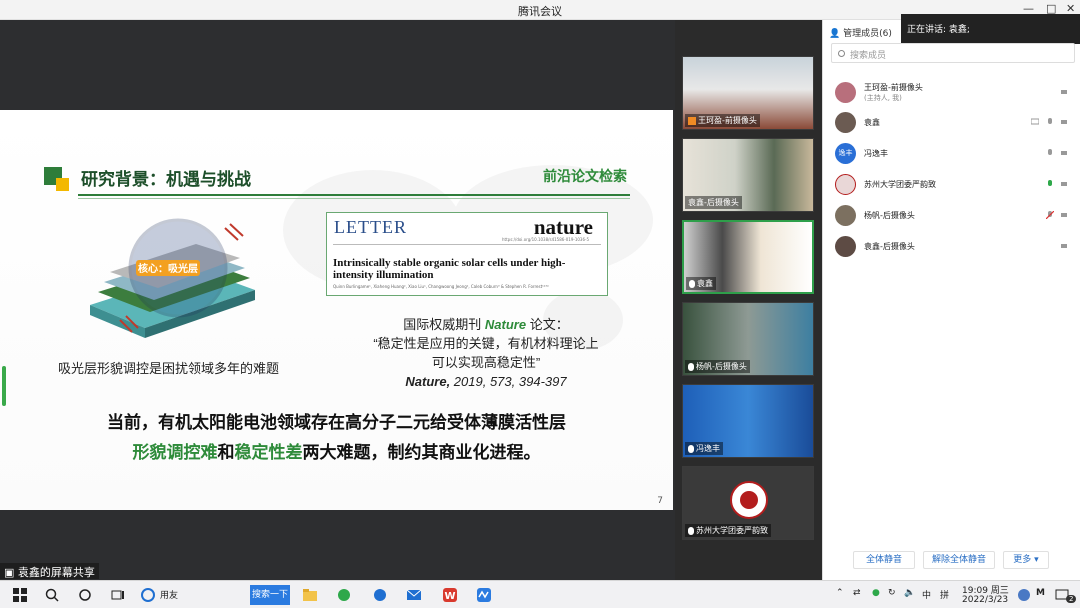  Describe the element at coordinates (169, 368) in the screenshot. I see `device-caption: 吸光层形貌调控是困扰领域多年的难题` at that location.